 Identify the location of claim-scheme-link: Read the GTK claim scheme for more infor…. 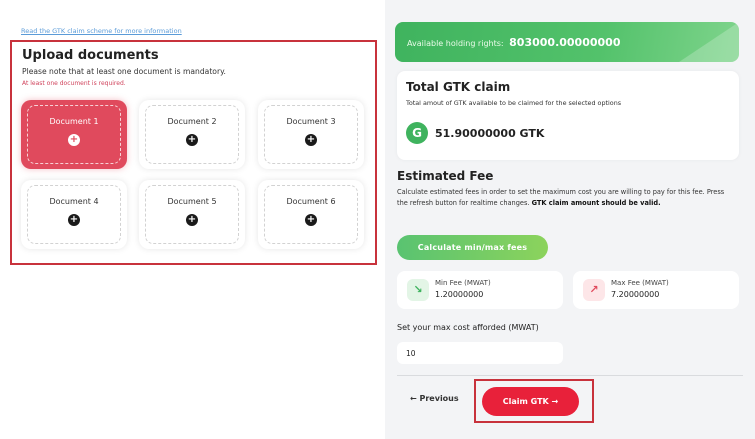
(101, 31).